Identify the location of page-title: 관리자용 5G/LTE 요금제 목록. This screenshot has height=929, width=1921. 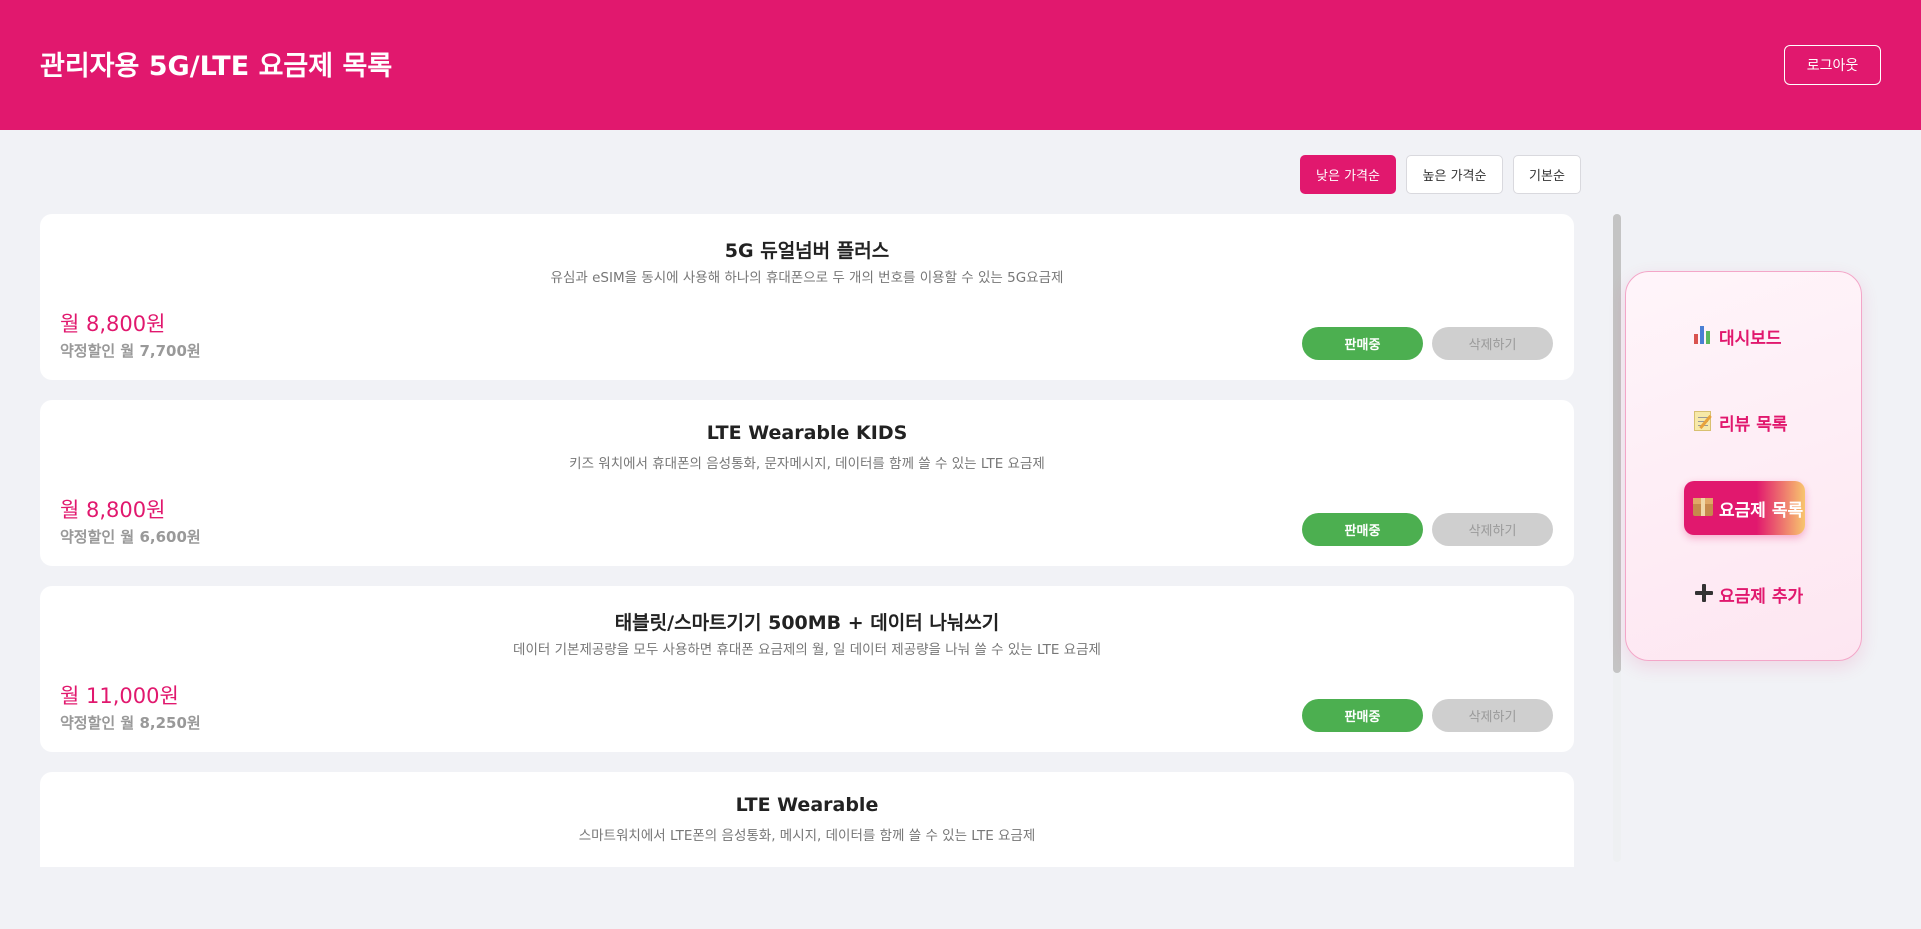
(216, 66).